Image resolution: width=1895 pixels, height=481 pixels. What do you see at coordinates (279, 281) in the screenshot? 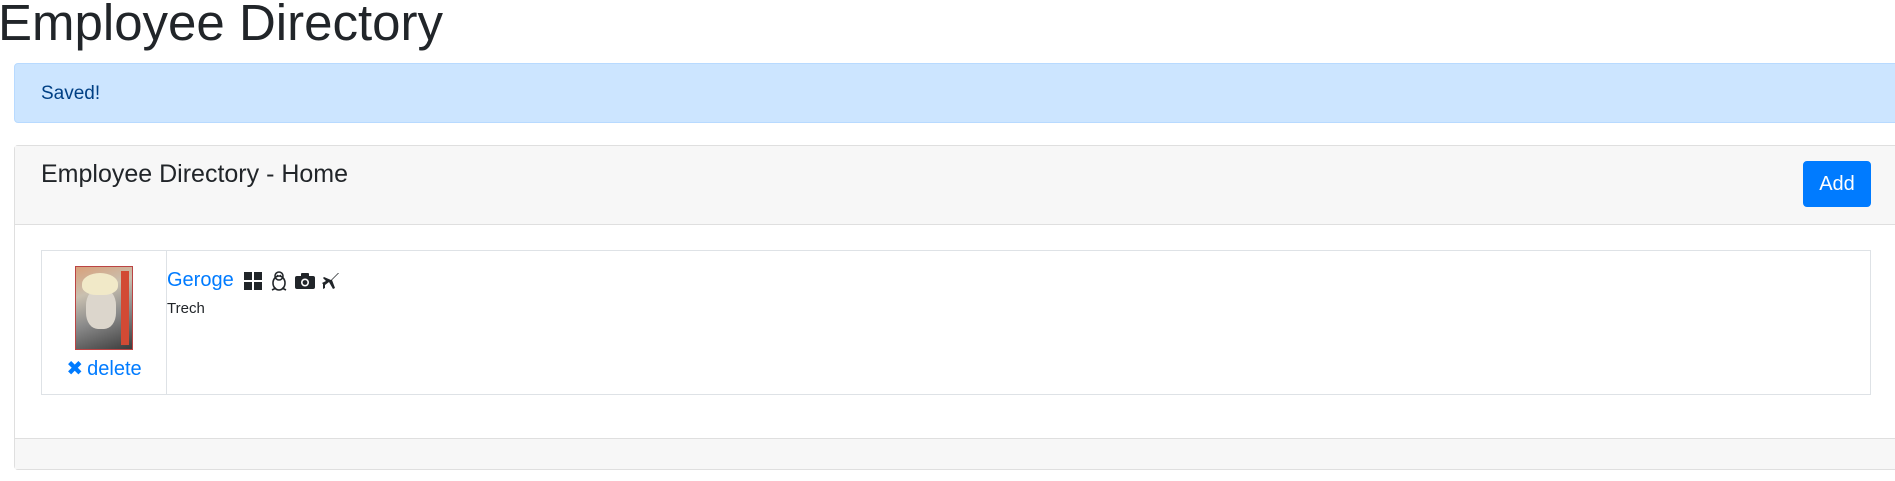
I see `linux-penguin-icon` at bounding box center [279, 281].